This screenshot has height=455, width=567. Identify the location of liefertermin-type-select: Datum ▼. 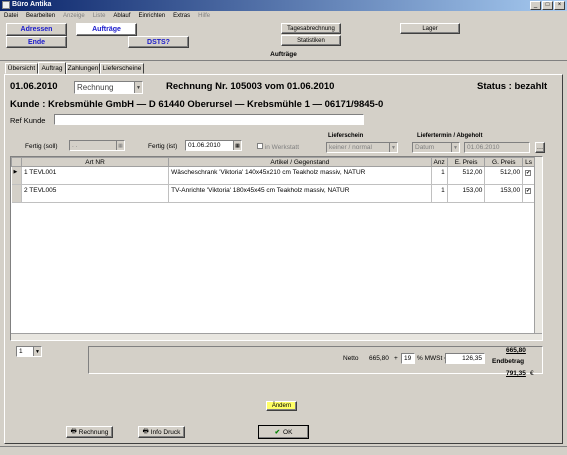
(436, 147).